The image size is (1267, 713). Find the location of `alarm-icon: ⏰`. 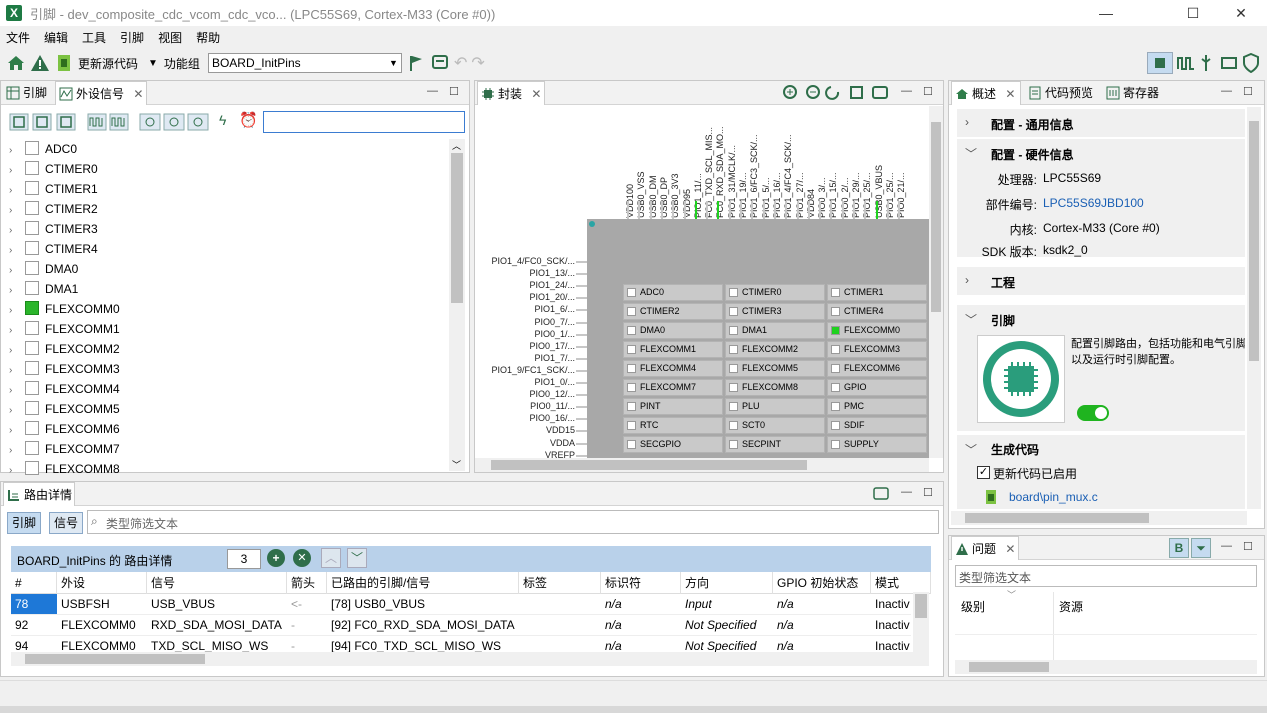

alarm-icon: ⏰ is located at coordinates (248, 120).